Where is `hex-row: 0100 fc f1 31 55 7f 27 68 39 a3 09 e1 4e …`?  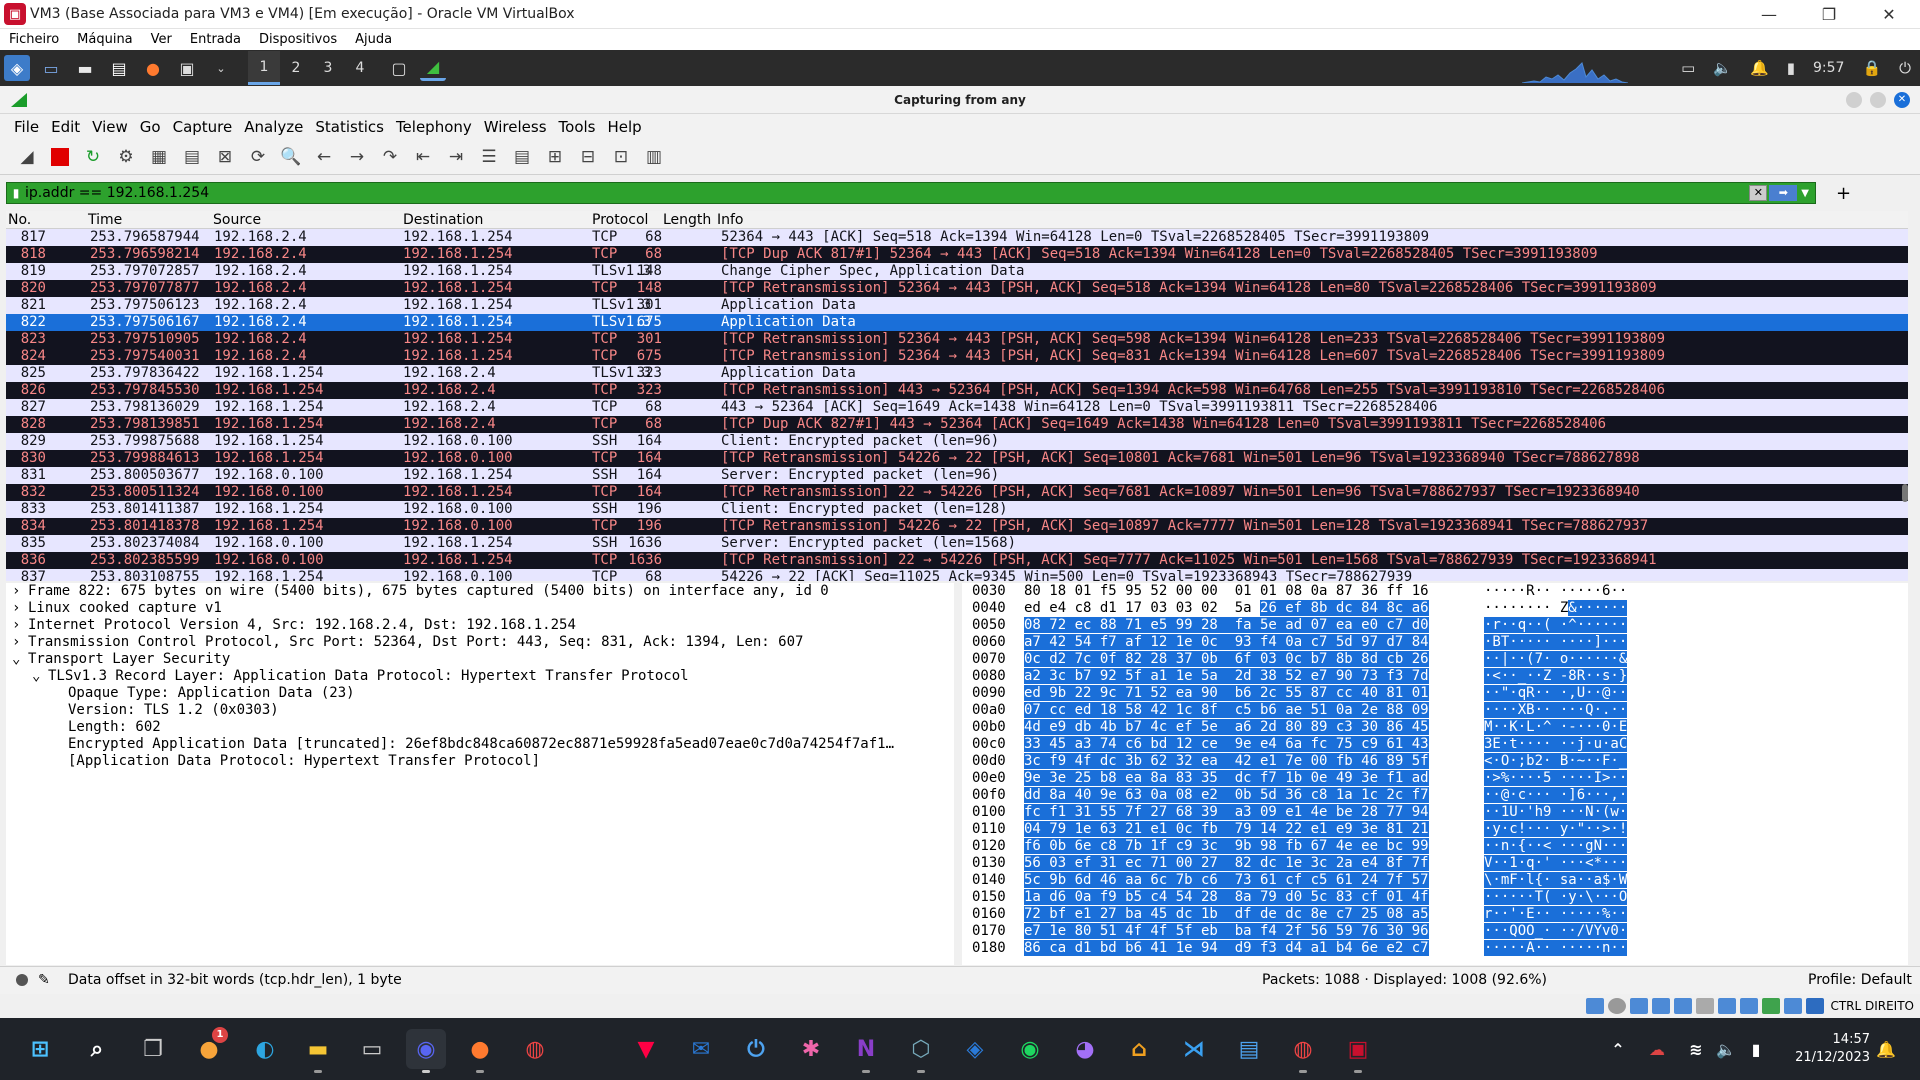 hex-row: 0100 fc f1 31 55 7f 27 68 39 a3 09 e1 4e … is located at coordinates (1435, 812).